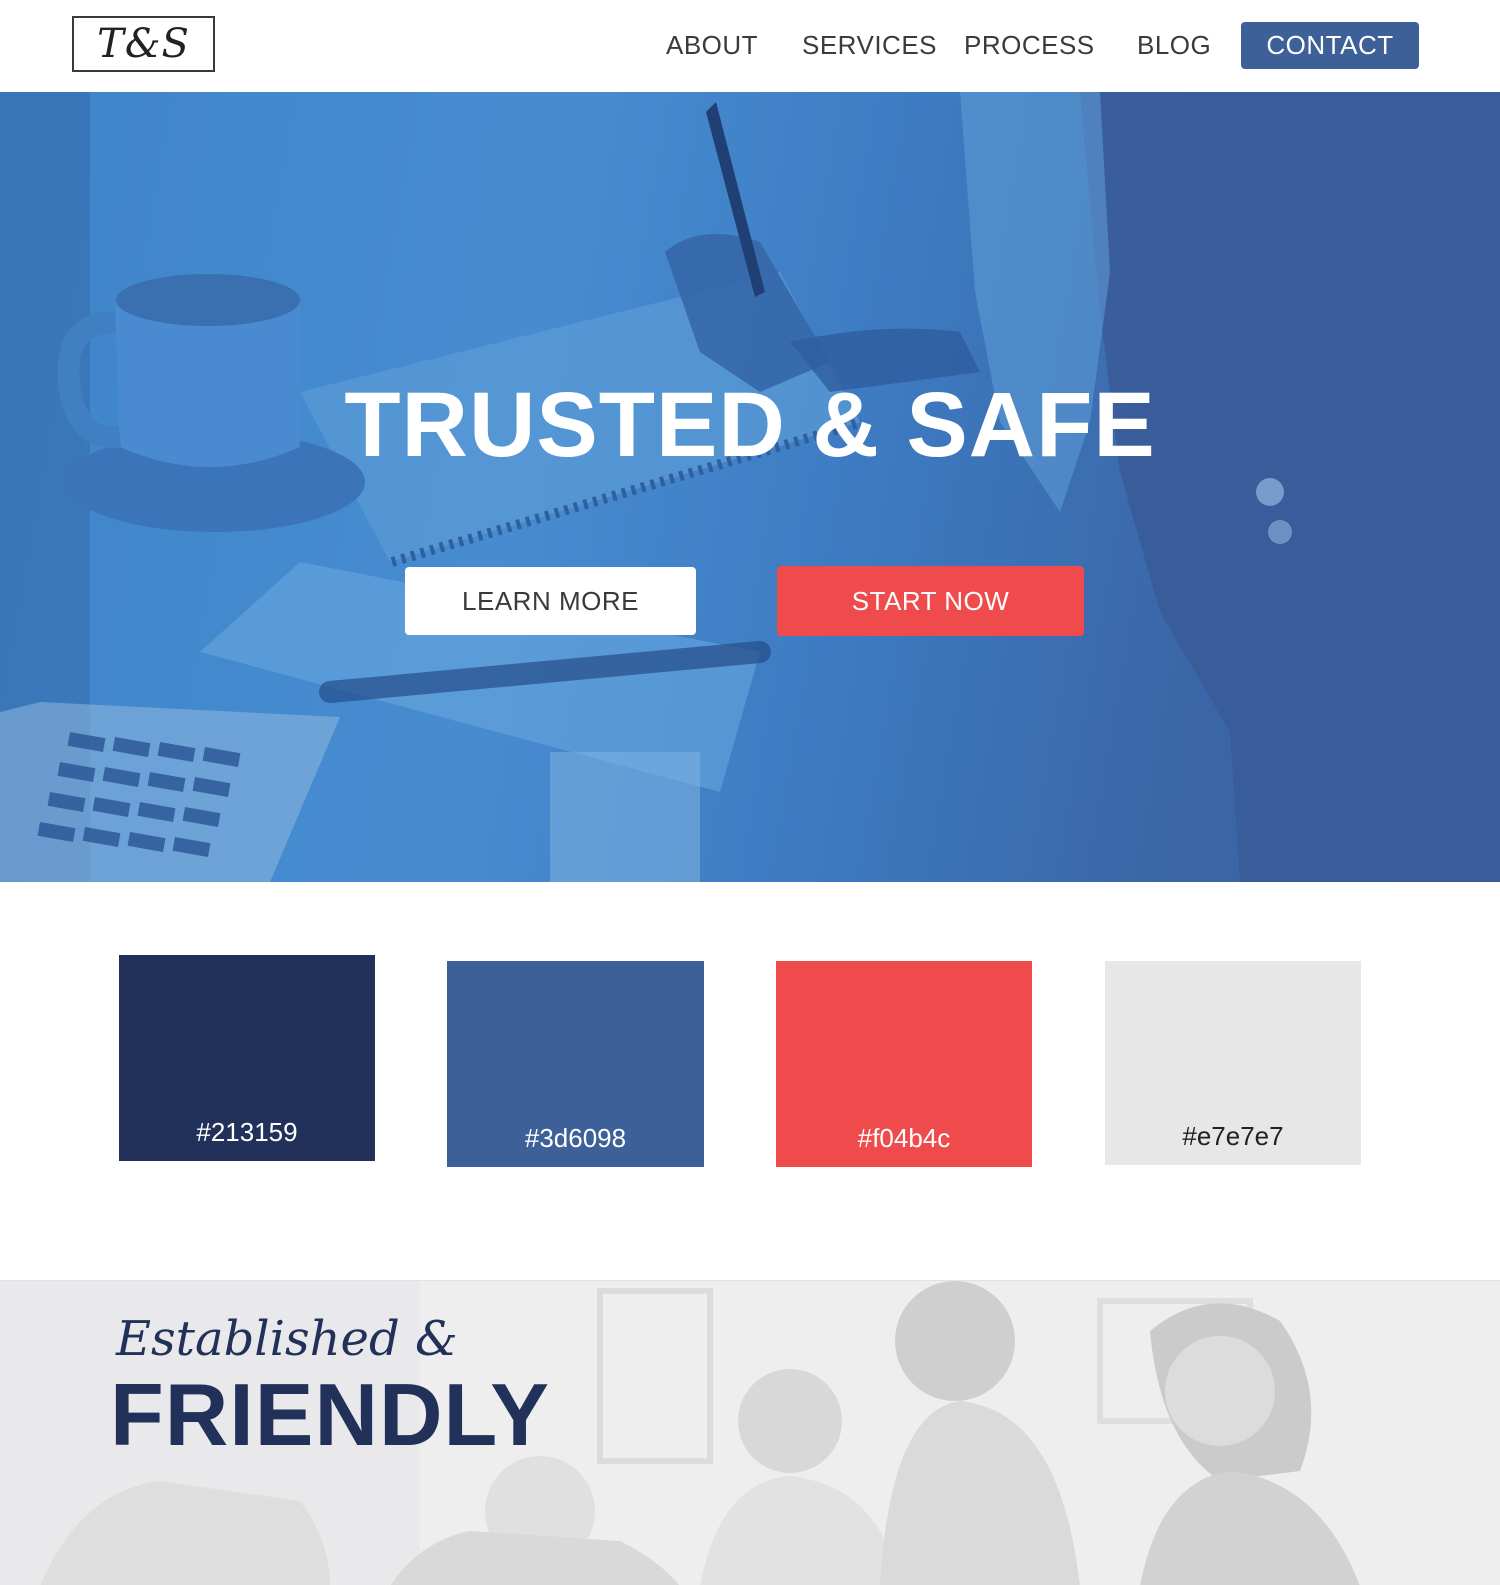 This screenshot has height=1585, width=1500. Describe the element at coordinates (575, 1138) in the screenshot. I see `swatch-label: #3d6098` at that location.